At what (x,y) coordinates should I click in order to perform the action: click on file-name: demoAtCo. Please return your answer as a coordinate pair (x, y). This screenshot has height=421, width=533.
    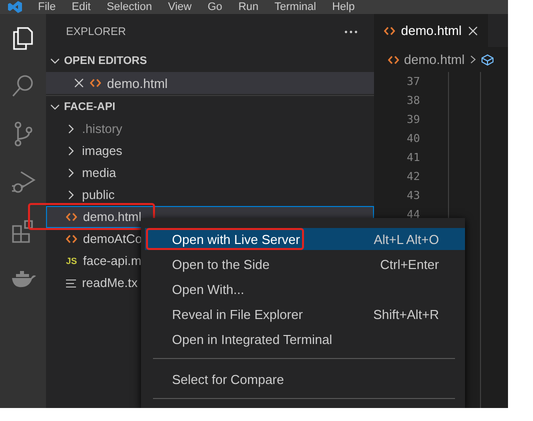
    Looking at the image, I should click on (112, 239).